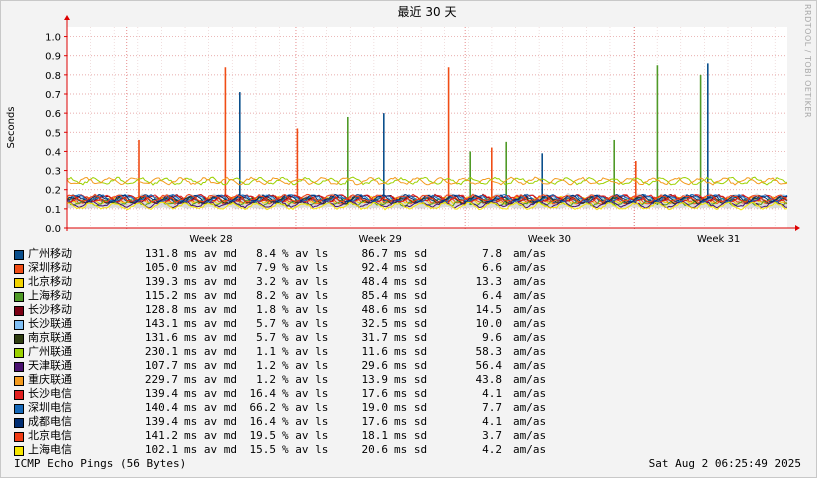 This screenshot has width=817, height=478. What do you see at coordinates (50, 309) in the screenshot?
I see `legend-target-name: 长沙移动` at bounding box center [50, 309].